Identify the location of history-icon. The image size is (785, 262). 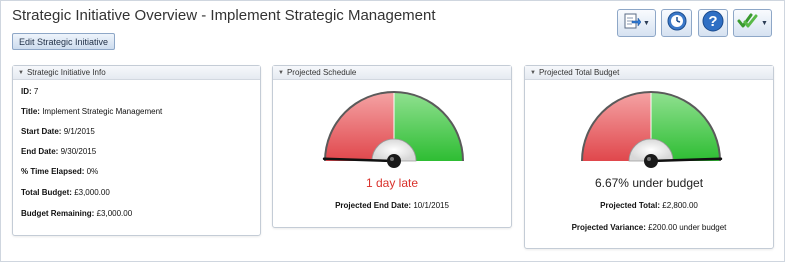
(677, 23).